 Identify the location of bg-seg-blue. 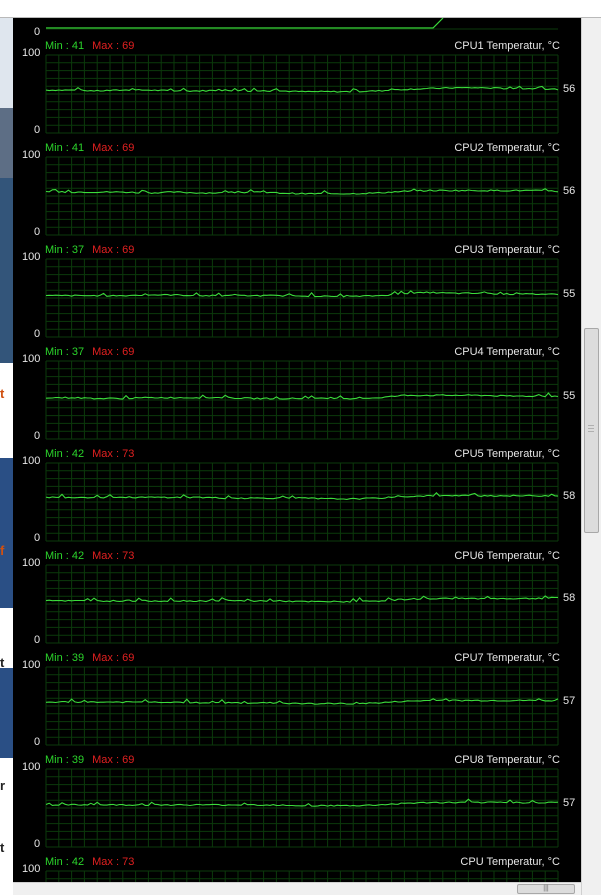
(6, 533).